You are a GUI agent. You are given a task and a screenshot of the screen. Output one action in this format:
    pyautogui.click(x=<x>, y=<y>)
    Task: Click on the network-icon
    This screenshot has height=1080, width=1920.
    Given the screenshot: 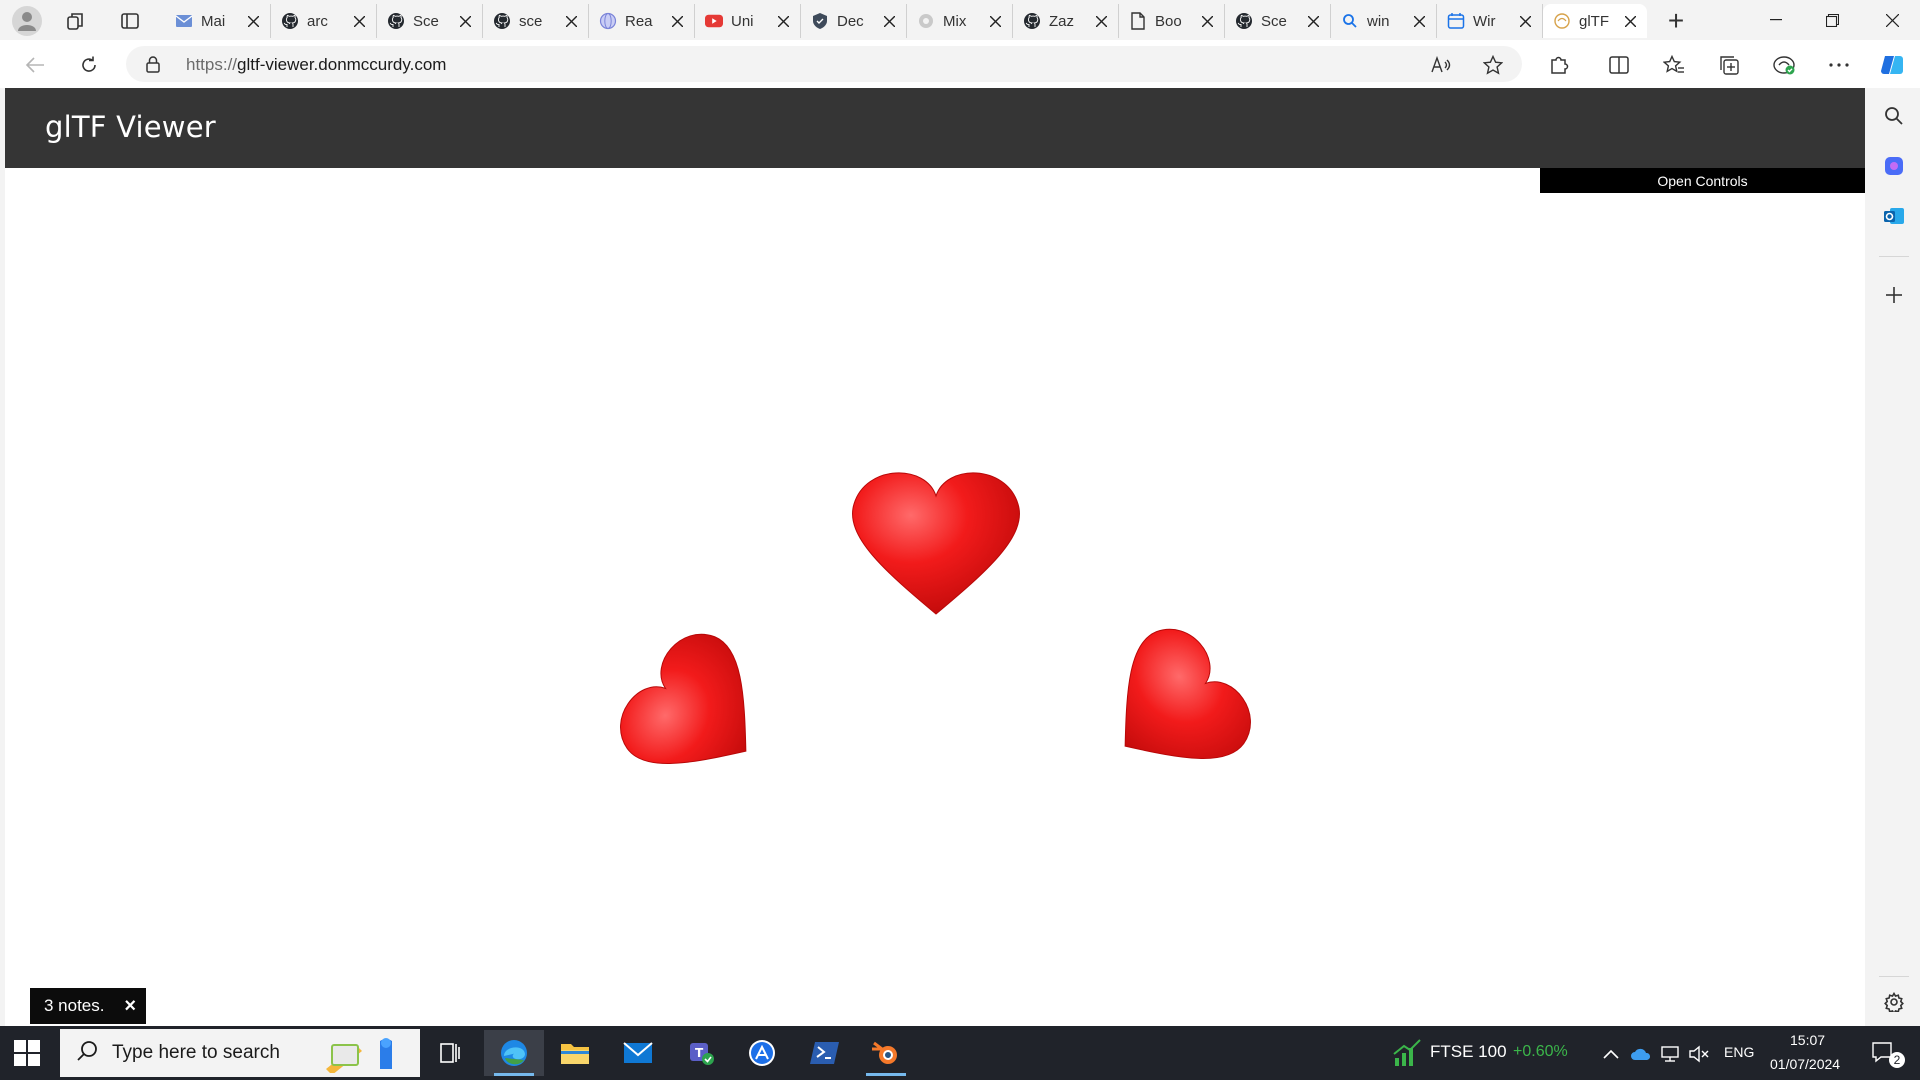 What is the action you would take?
    pyautogui.click(x=1670, y=1054)
    